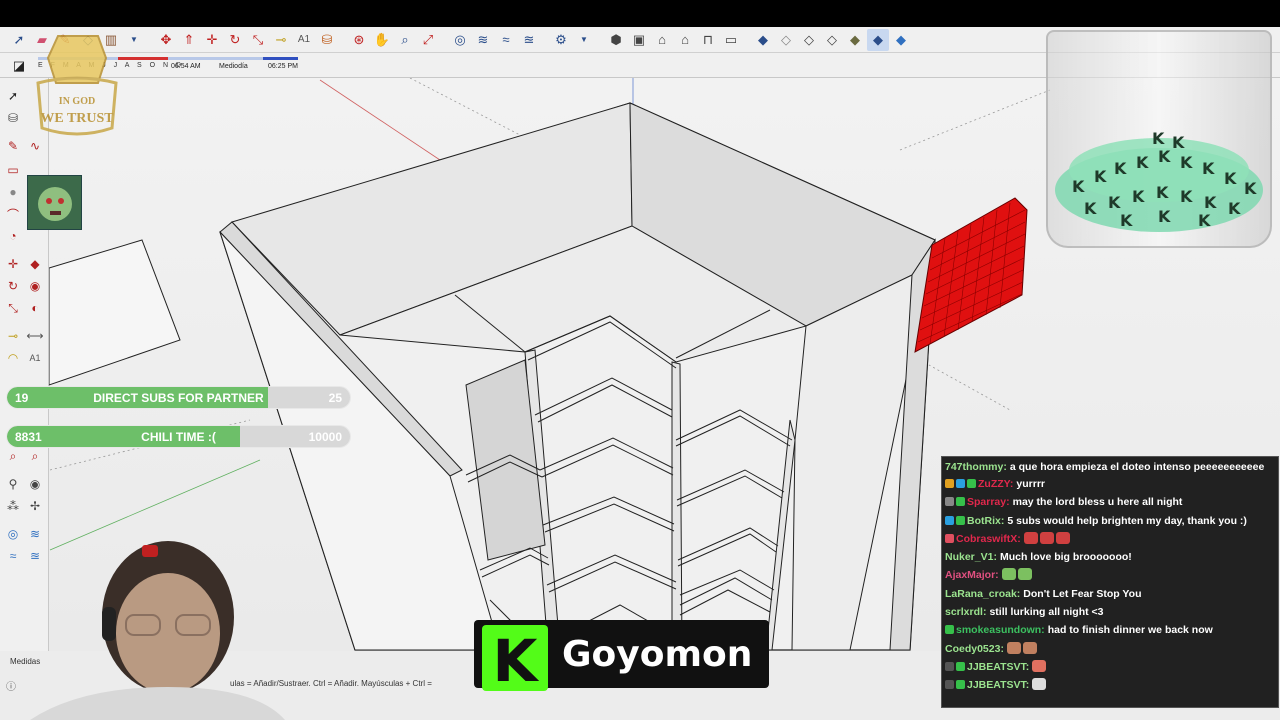 Image resolution: width=1280 pixels, height=720 pixels. Describe the element at coordinates (616, 40) in the screenshot. I see `iso-view-icon: ⬢` at that location.